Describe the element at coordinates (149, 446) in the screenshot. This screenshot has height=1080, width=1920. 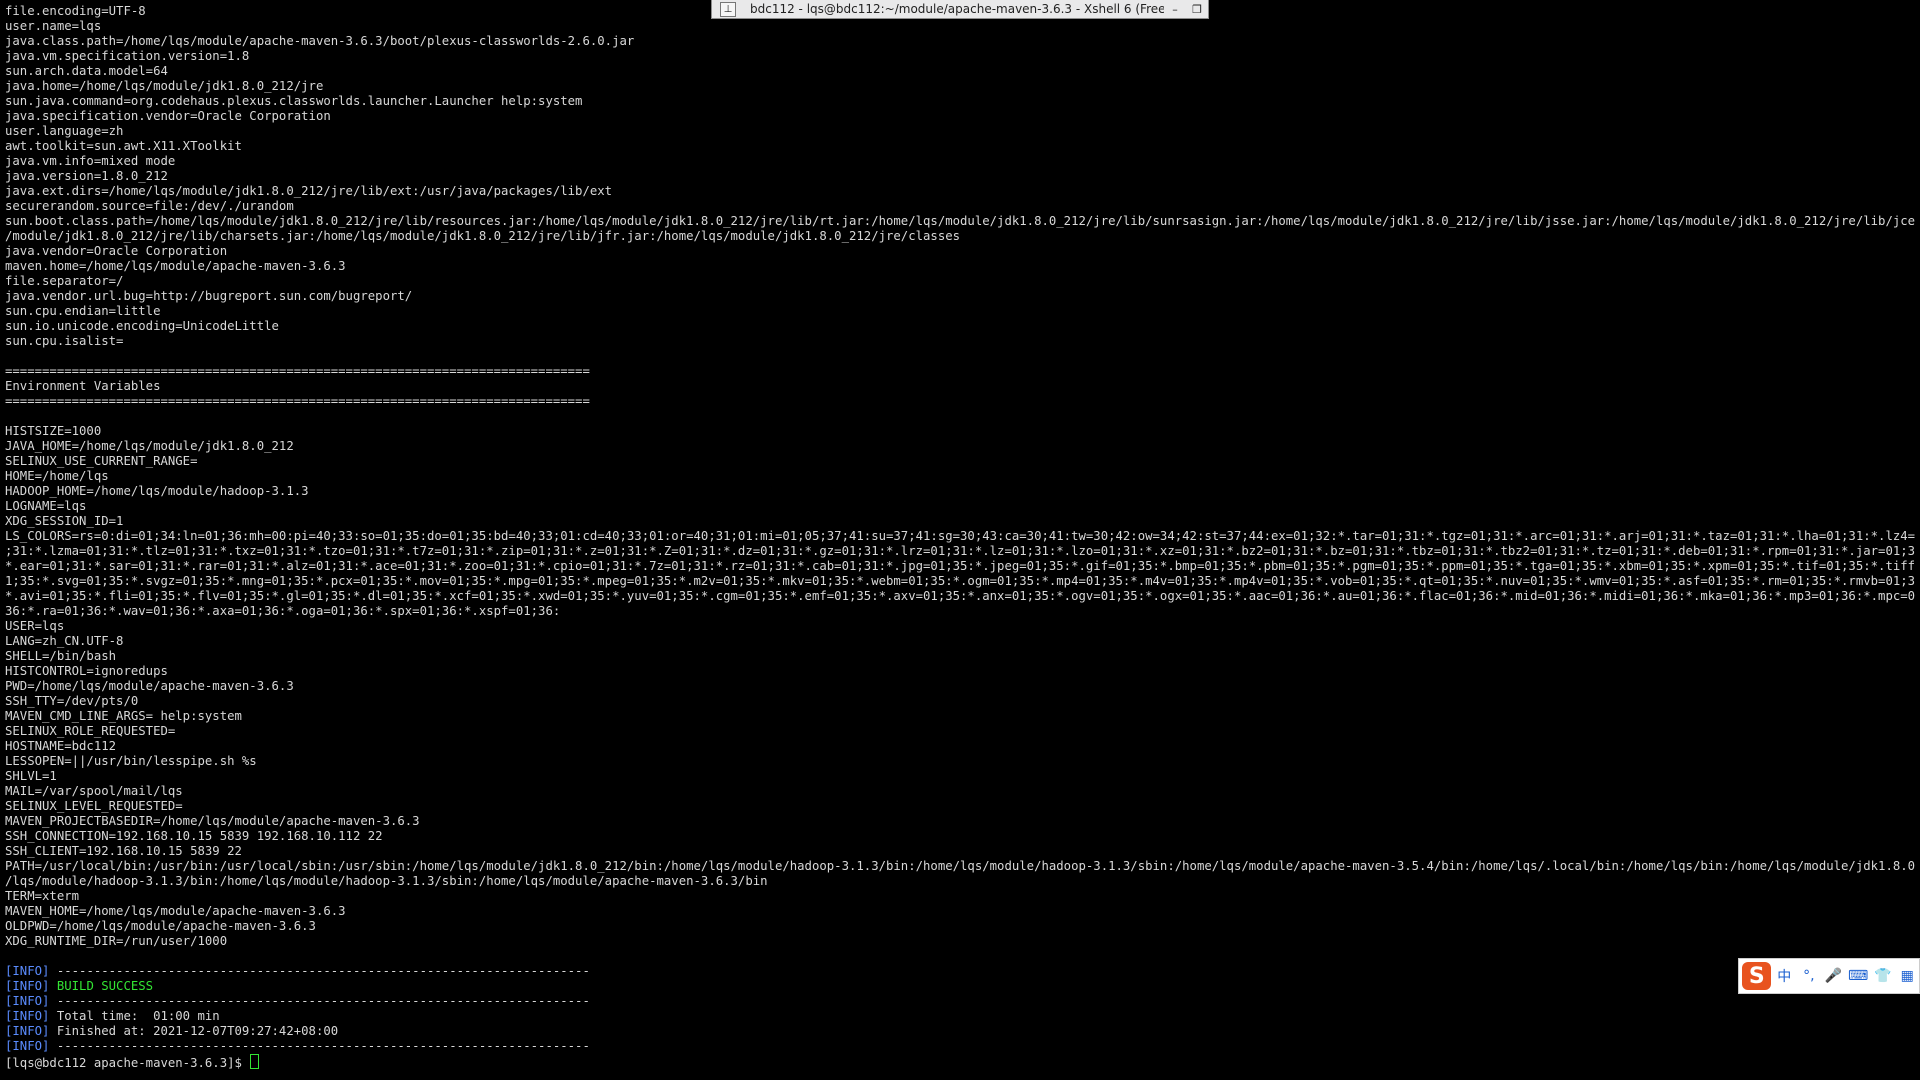
I see `terminal-line: JAVA_HOME=/home/lqs/module/jdk1.8.0_212` at that location.